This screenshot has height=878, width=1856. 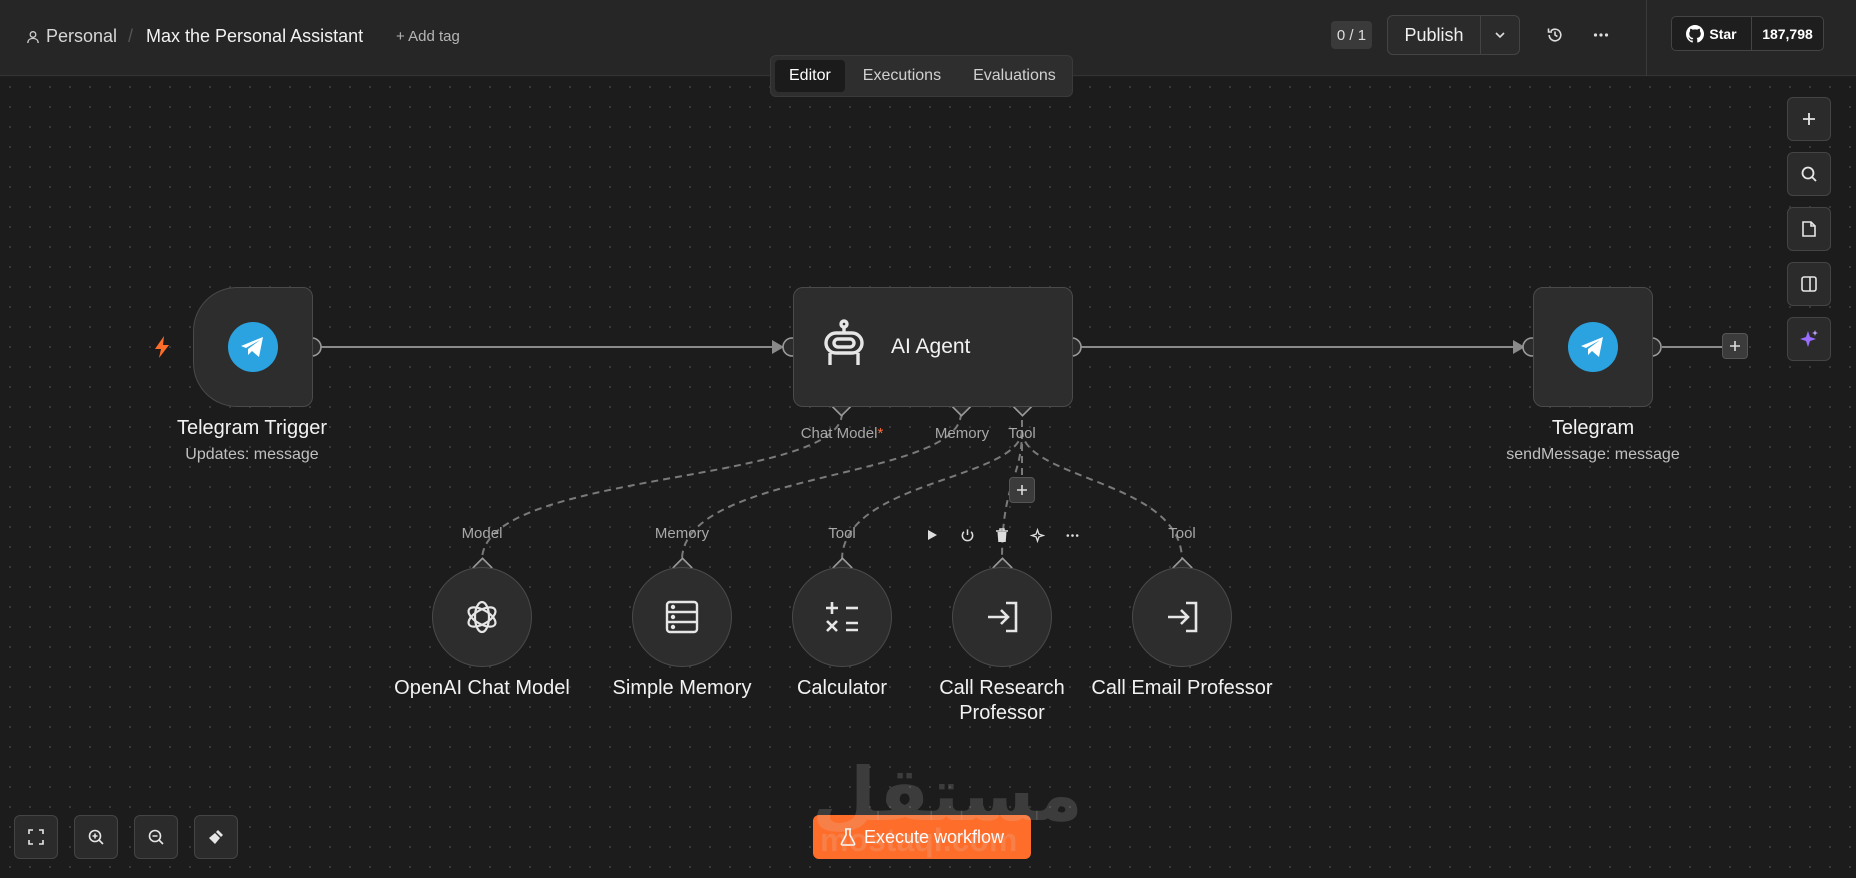 I want to click on zoom-in-button, so click(x=96, y=837).